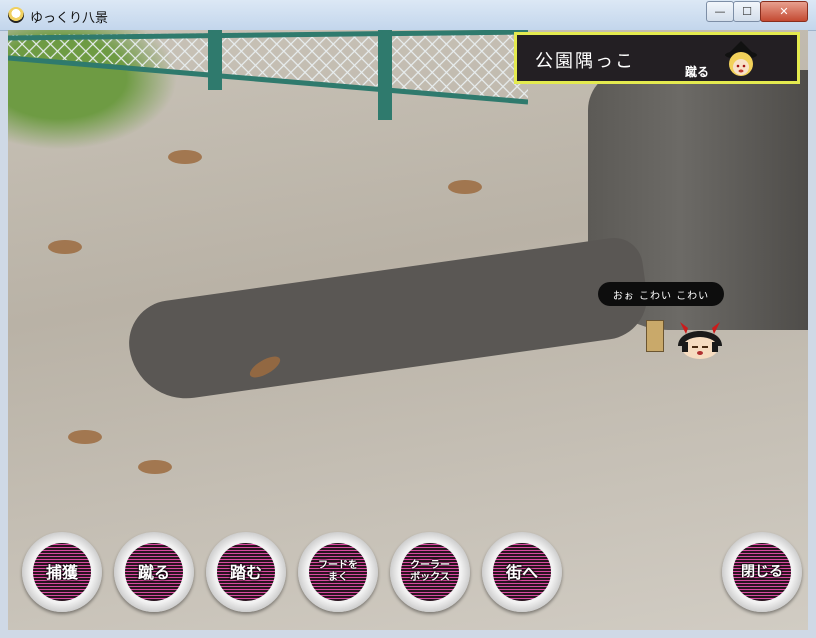  I want to click on capture-label: 捕獲, so click(61, 572).